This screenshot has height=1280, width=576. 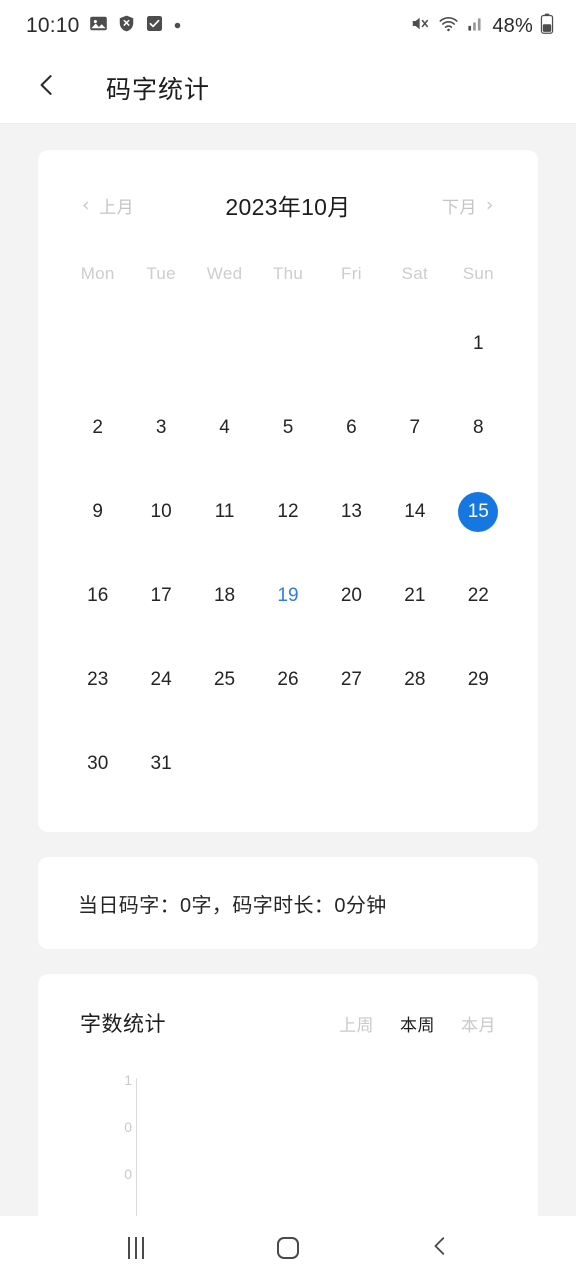 I want to click on weekday-label-fri: Fri, so click(x=351, y=273).